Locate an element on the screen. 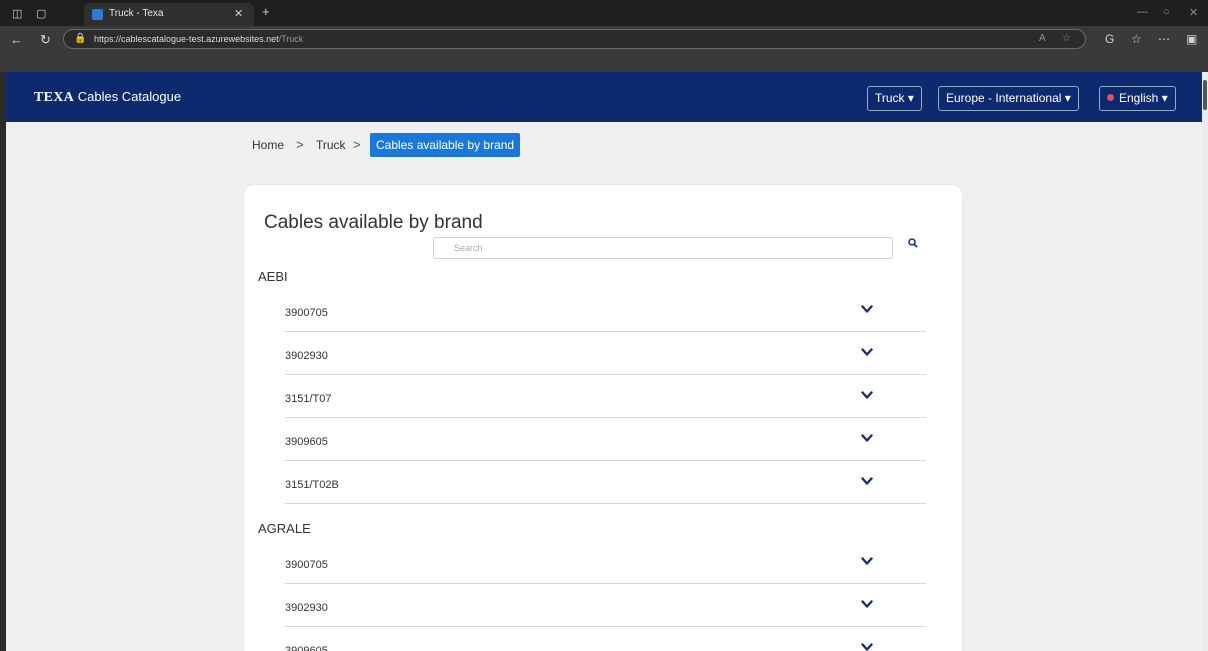 The image size is (1208, 651). cable-code: 3151/T07 is located at coordinates (308, 399).